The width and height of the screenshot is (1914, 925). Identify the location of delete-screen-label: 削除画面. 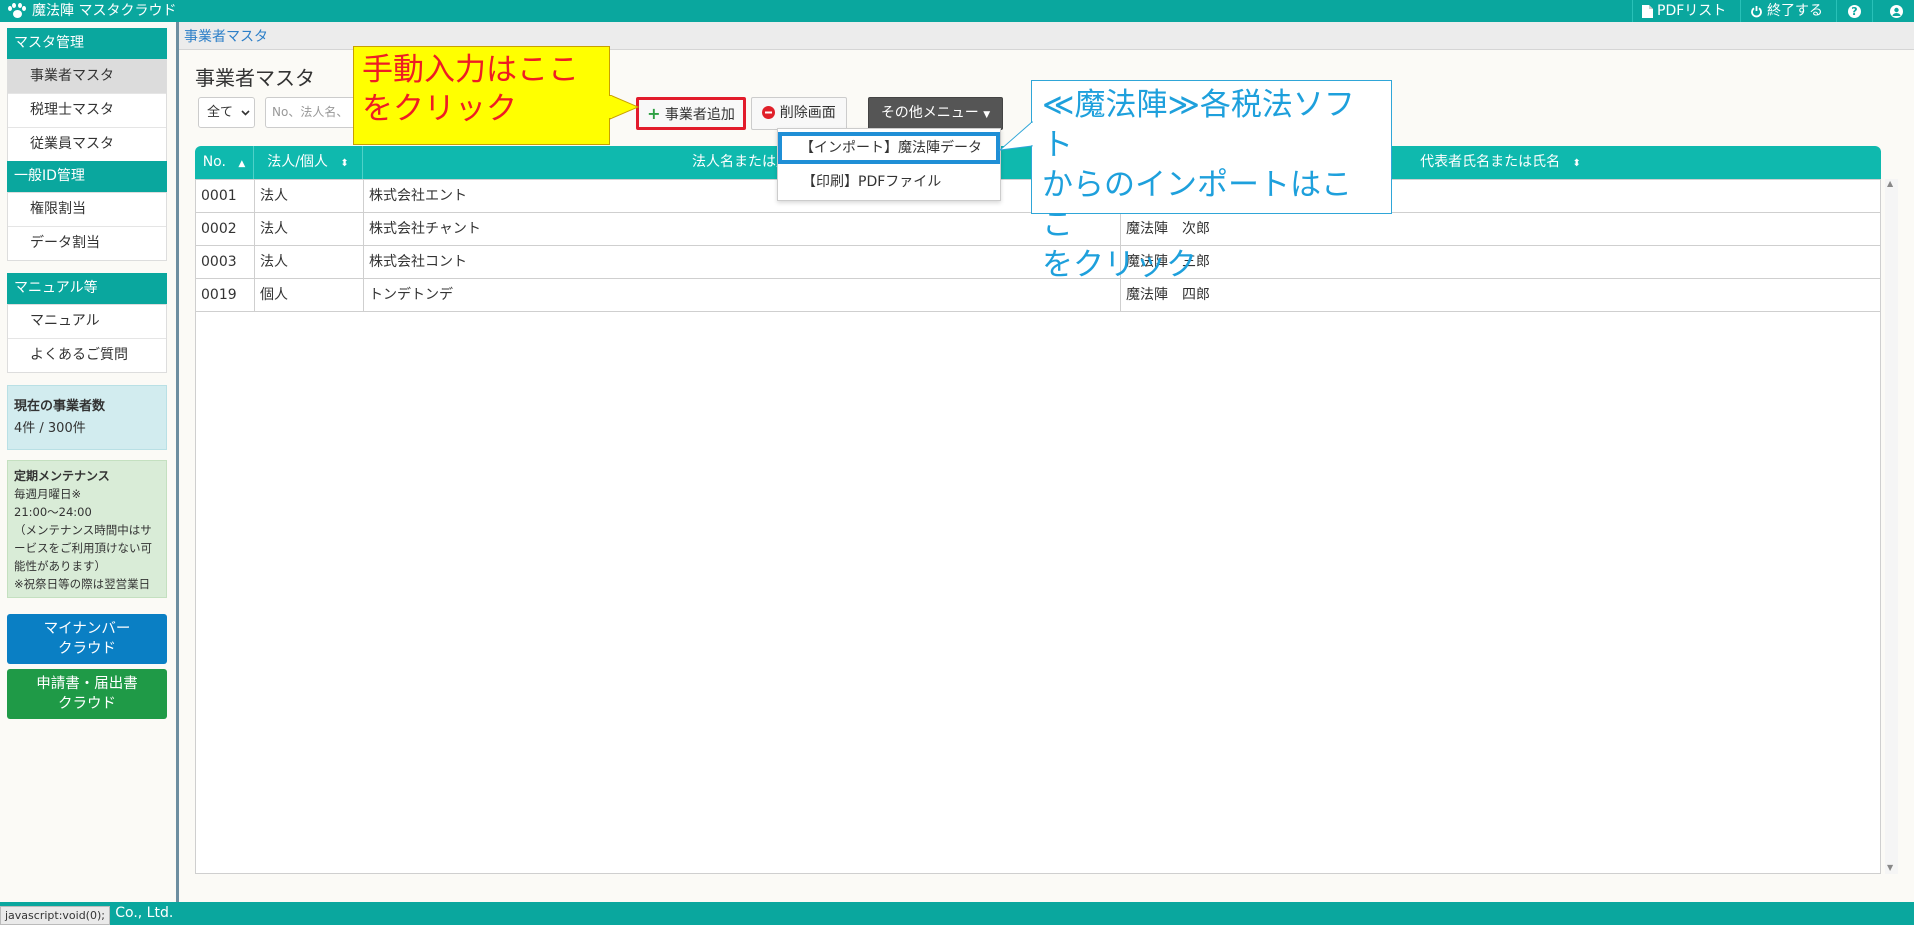
(807, 113).